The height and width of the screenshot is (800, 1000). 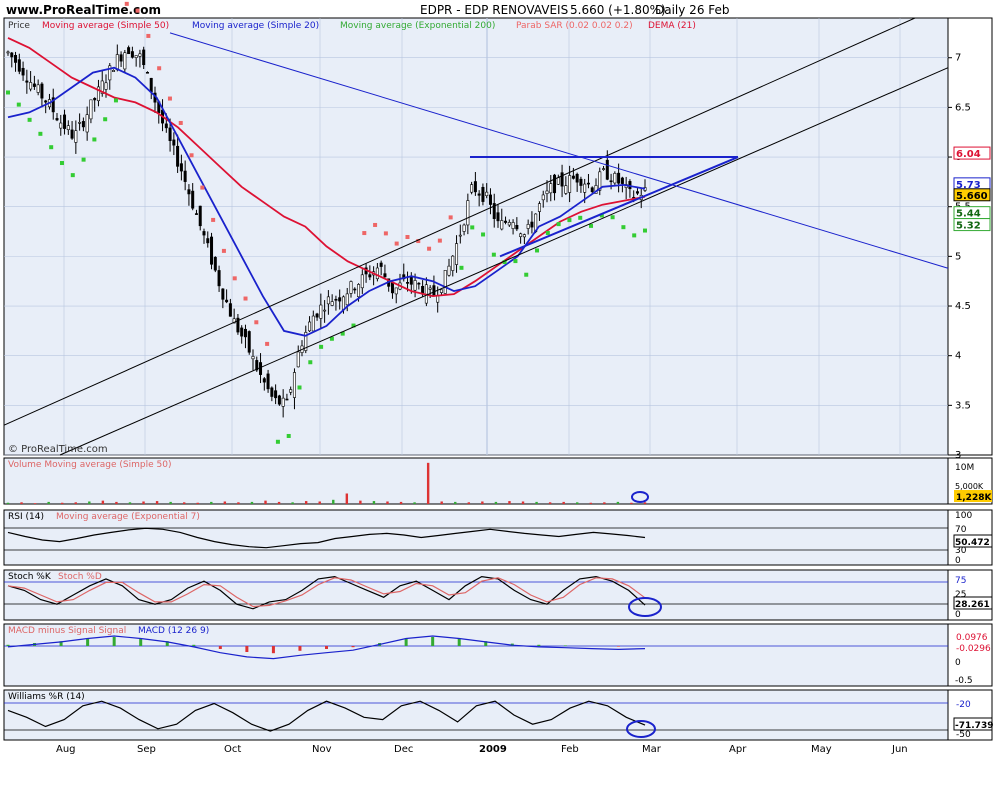 I want to click on stoch-tick-75: 75, so click(x=960, y=581).